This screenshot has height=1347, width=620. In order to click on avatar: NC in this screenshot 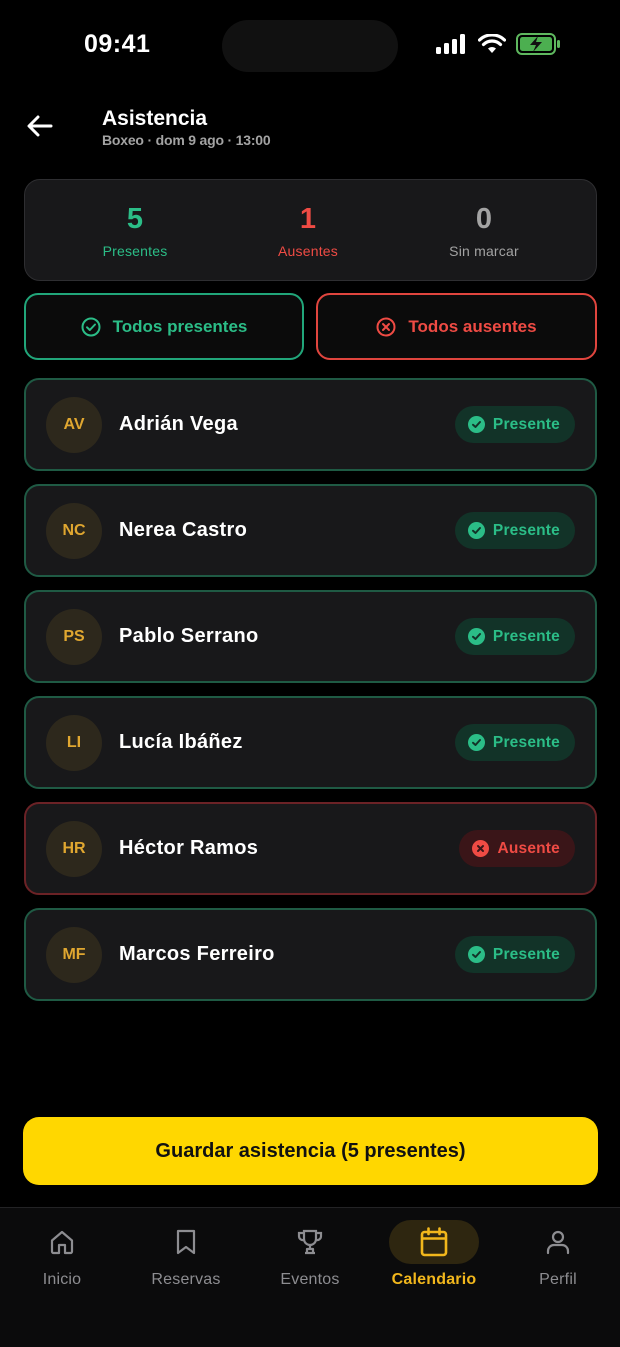, I will do `click(74, 531)`.